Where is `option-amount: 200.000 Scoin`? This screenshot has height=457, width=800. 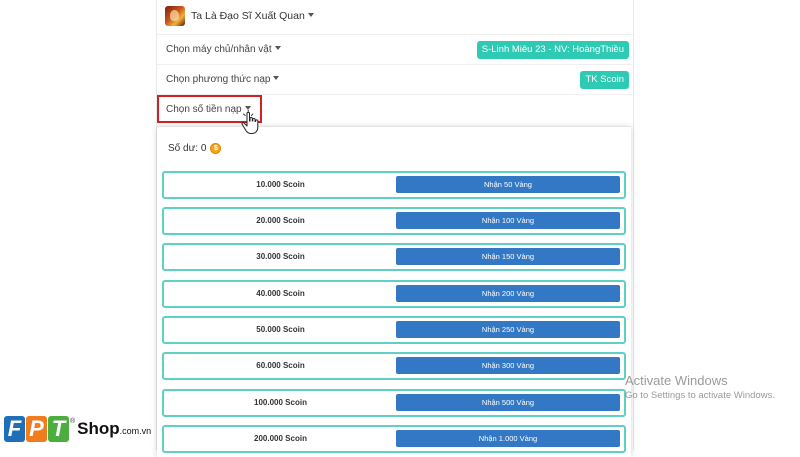 option-amount: 200.000 Scoin is located at coordinates (280, 438).